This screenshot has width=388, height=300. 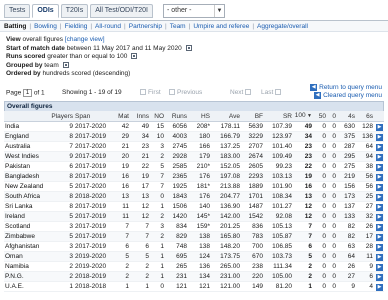 I want to click on table-cell: 2017-2020, so click(x=93, y=146).